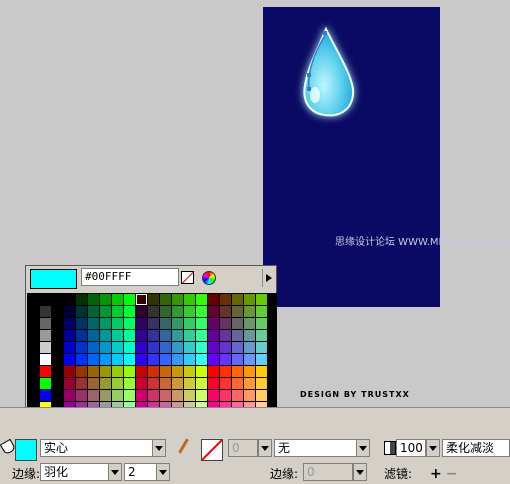 Image resolution: width=510 pixels, height=484 pixels. What do you see at coordinates (243, 448) in the screenshot?
I see `stroke-width-input: 0` at bounding box center [243, 448].